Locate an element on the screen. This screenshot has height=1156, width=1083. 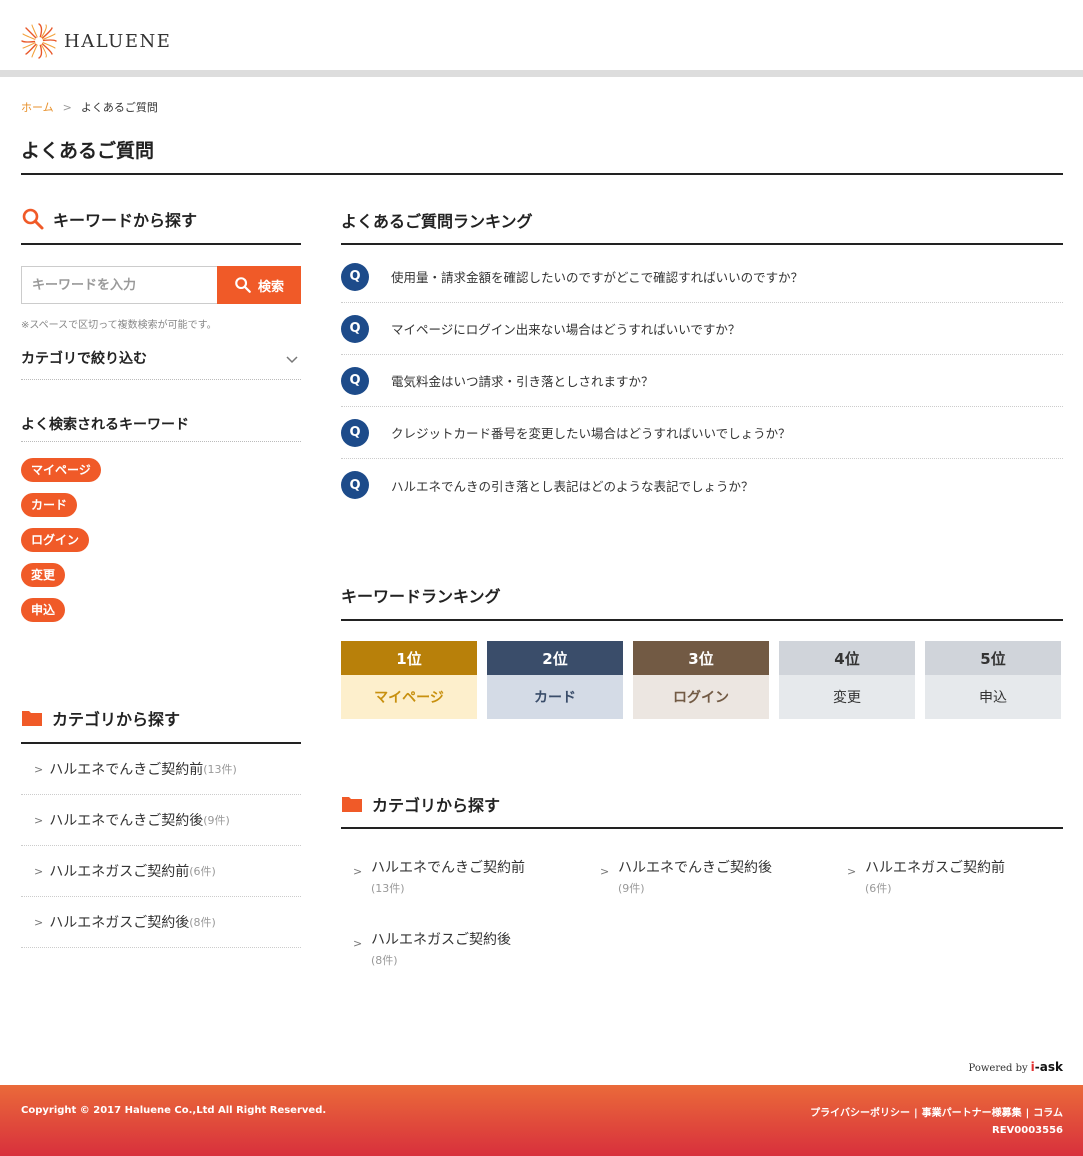
search-button: 検索 is located at coordinates (259, 285).